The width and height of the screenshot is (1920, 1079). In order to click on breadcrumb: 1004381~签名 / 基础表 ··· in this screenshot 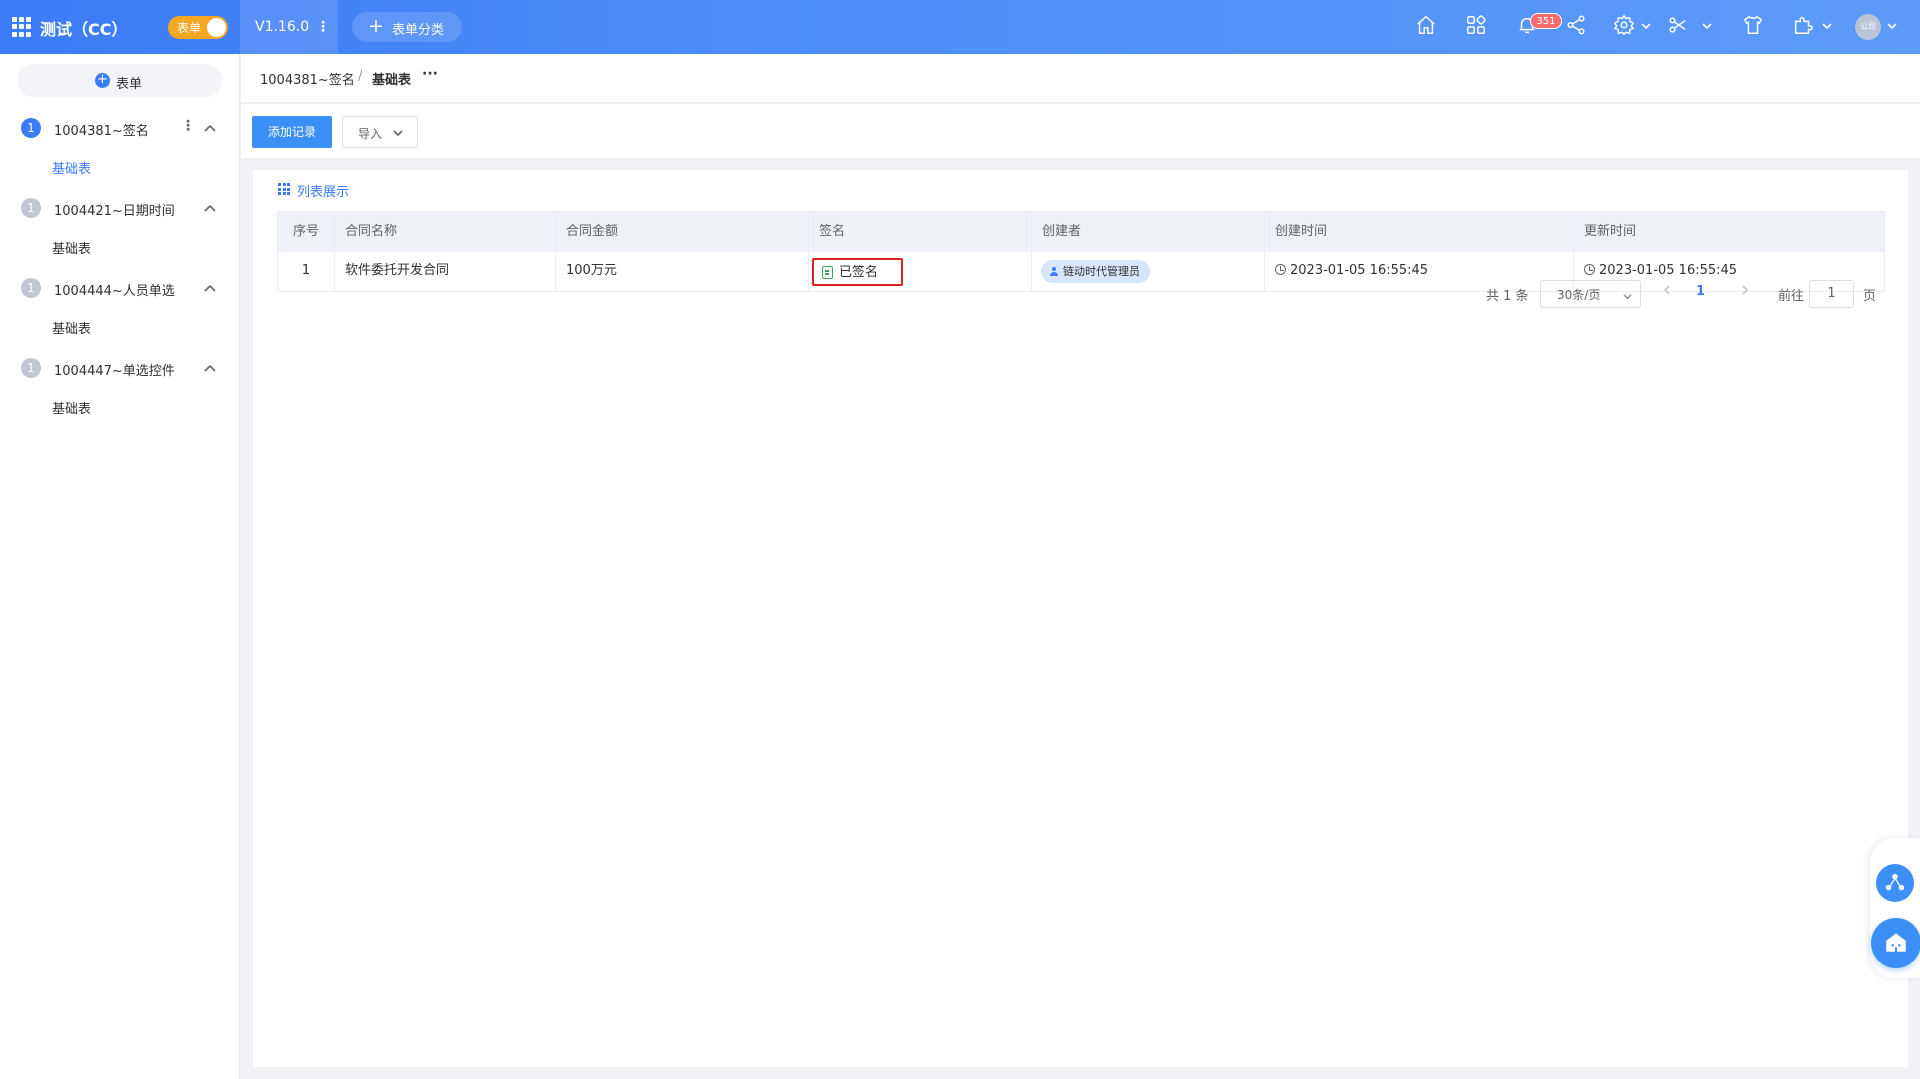, I will do `click(1080, 78)`.